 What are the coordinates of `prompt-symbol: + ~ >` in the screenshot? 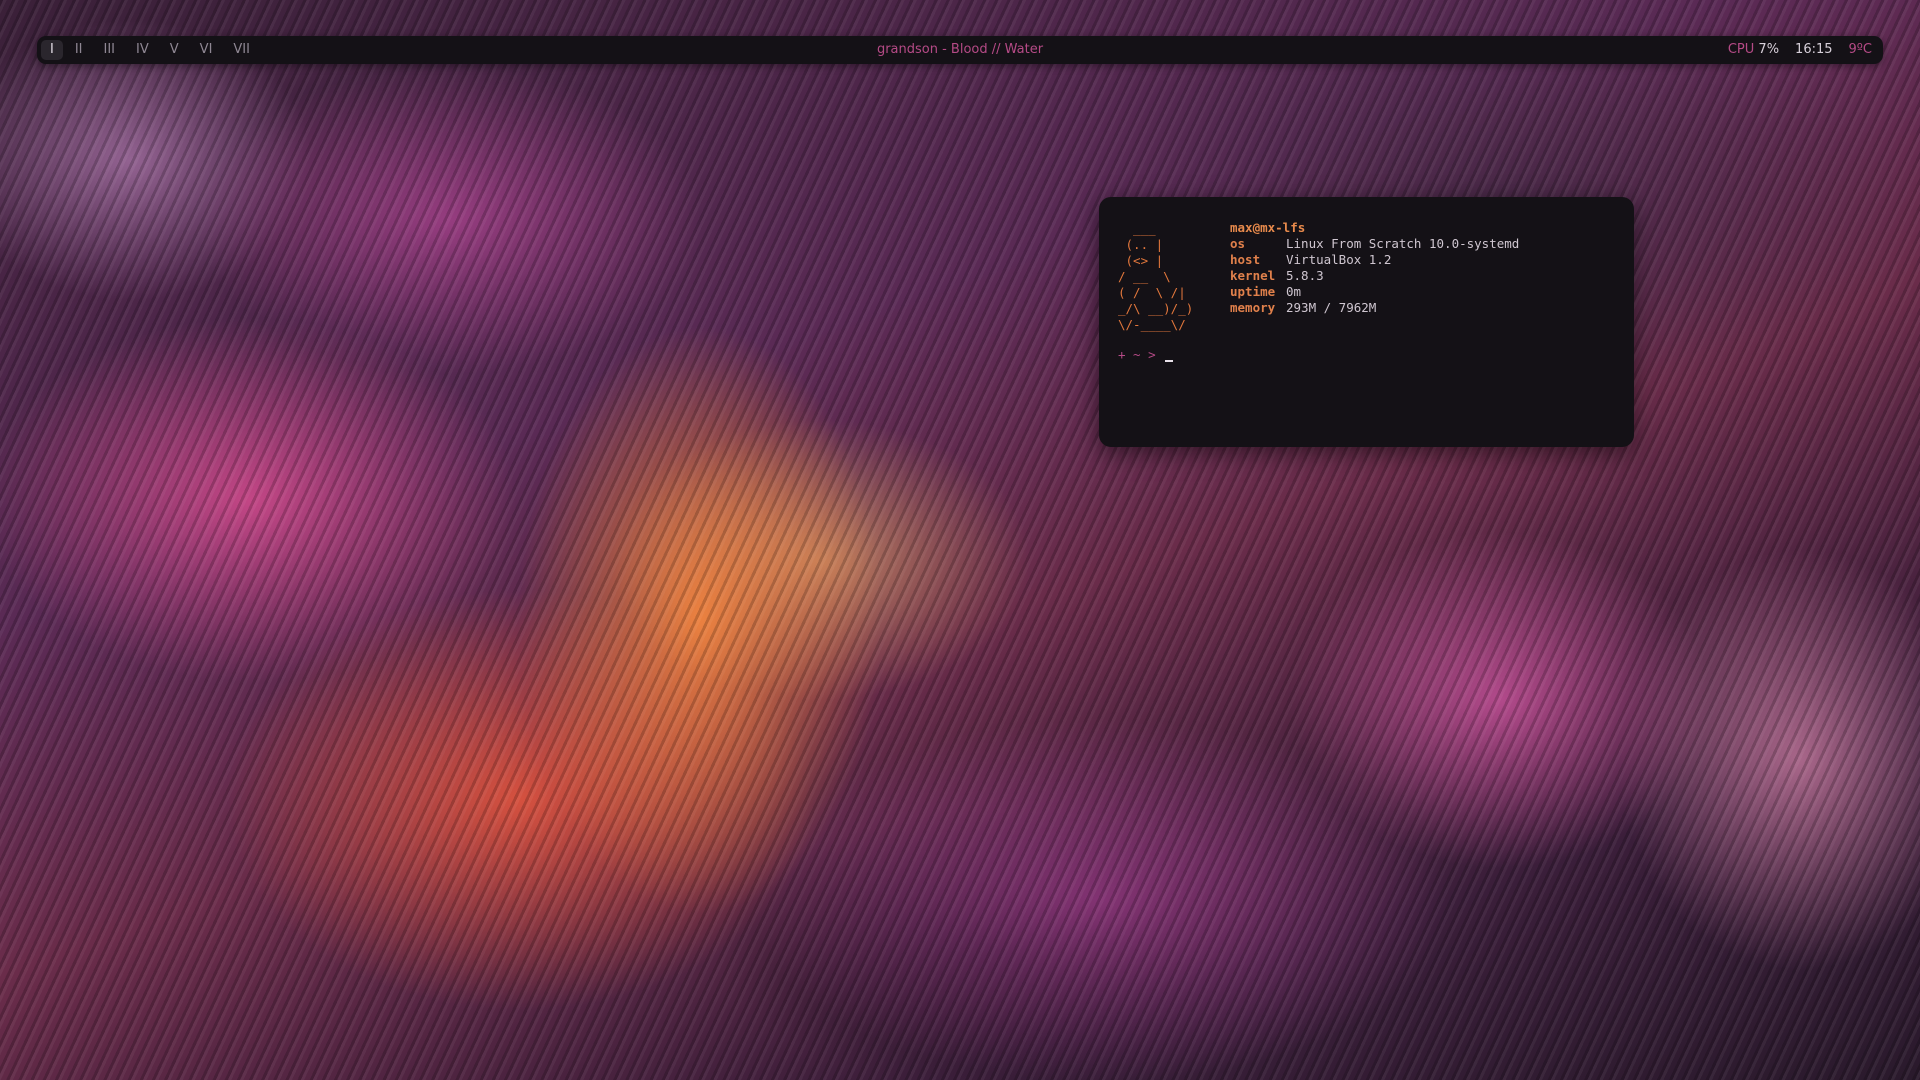 It's located at (1137, 354).